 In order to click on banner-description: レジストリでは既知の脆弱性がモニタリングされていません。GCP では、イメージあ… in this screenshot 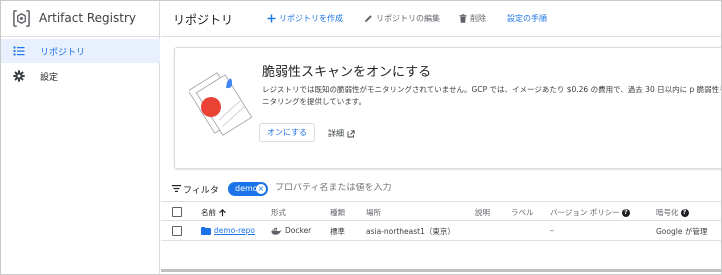, I will do `click(492, 95)`.